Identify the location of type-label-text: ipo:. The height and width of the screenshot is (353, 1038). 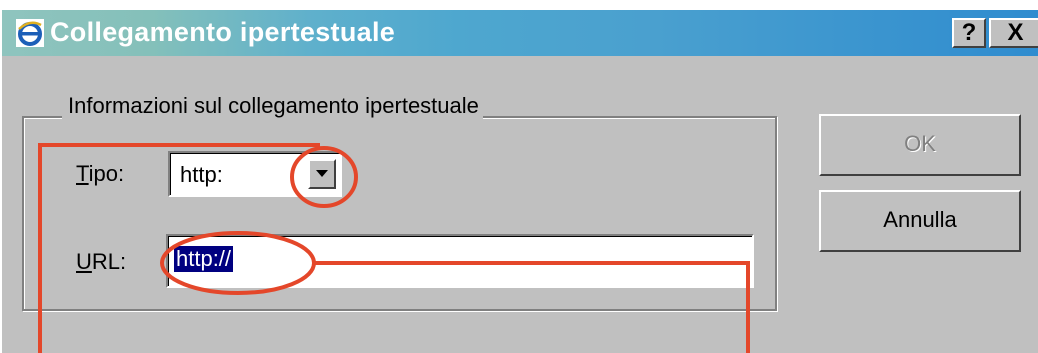
(106, 173).